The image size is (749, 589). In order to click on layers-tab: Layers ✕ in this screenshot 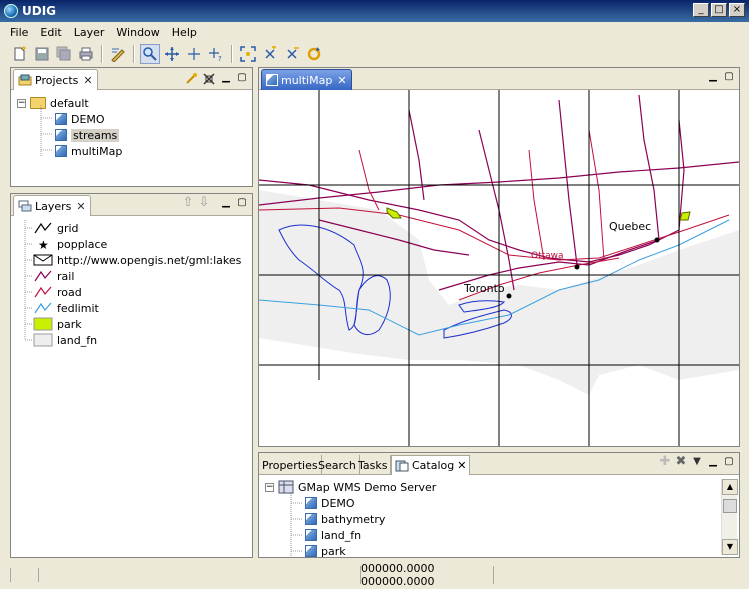, I will do `click(52, 205)`.